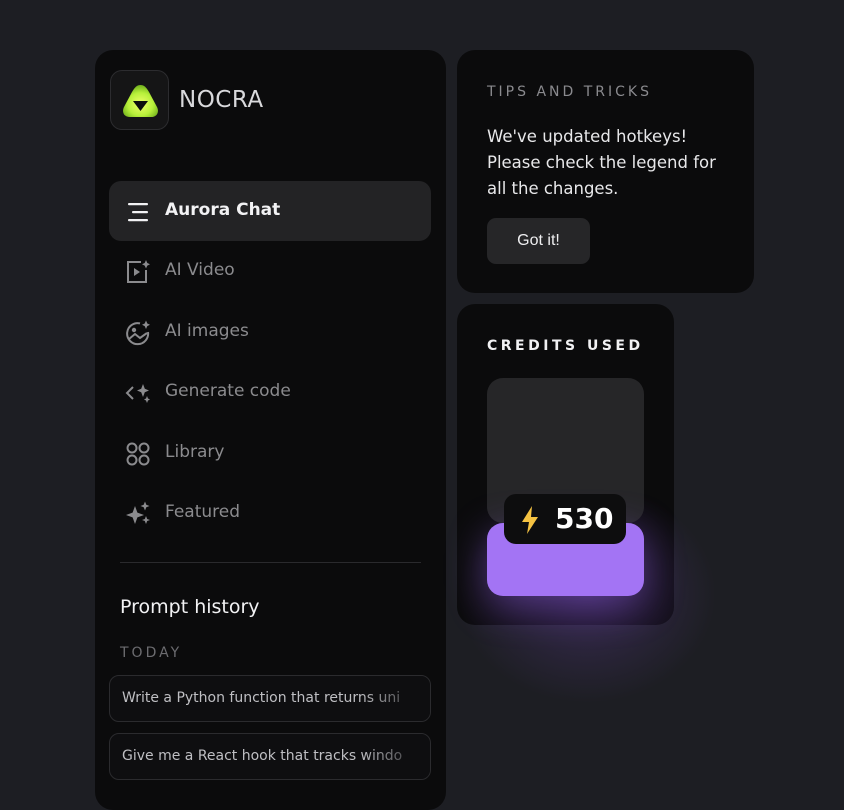  Describe the element at coordinates (270, 271) in the screenshot. I see `nav-item-ai-video: AI Video` at that location.